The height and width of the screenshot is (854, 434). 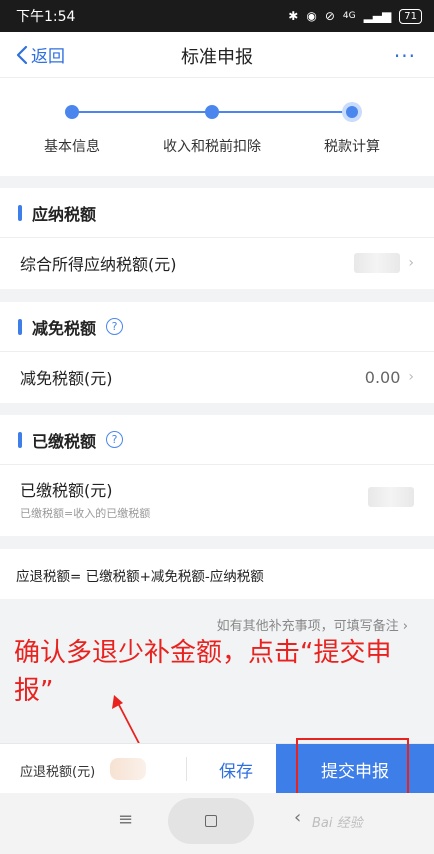 I want to click on section-header: 减免税额 ?, so click(x=217, y=327).